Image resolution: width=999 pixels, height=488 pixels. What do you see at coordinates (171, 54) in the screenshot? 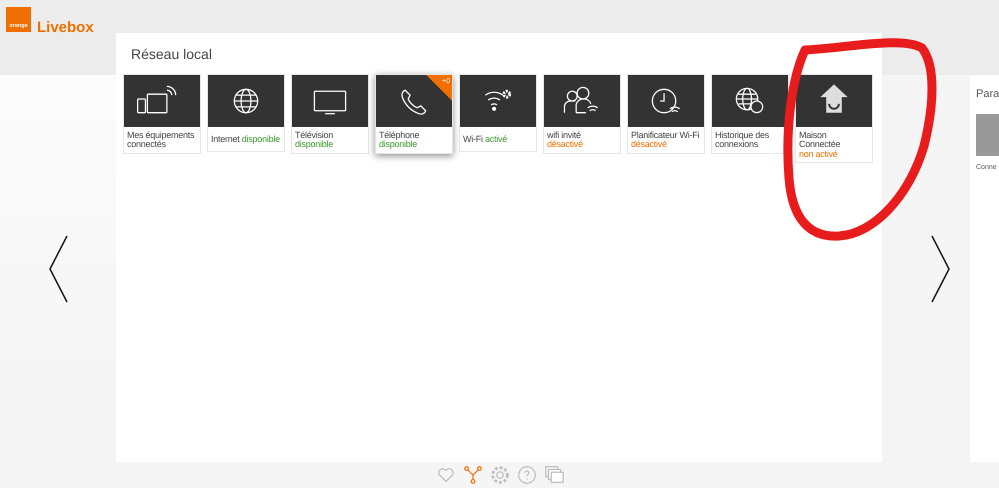
I see `panel-title: Réseau local` at bounding box center [171, 54].